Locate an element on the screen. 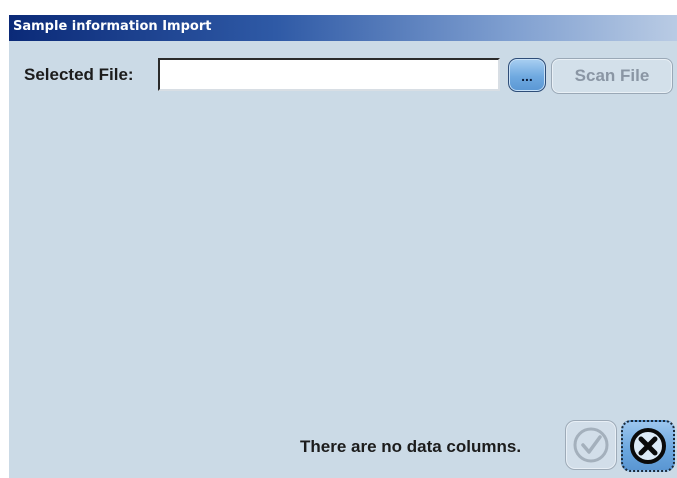  scan-file-button: Scan File is located at coordinates (612, 76).